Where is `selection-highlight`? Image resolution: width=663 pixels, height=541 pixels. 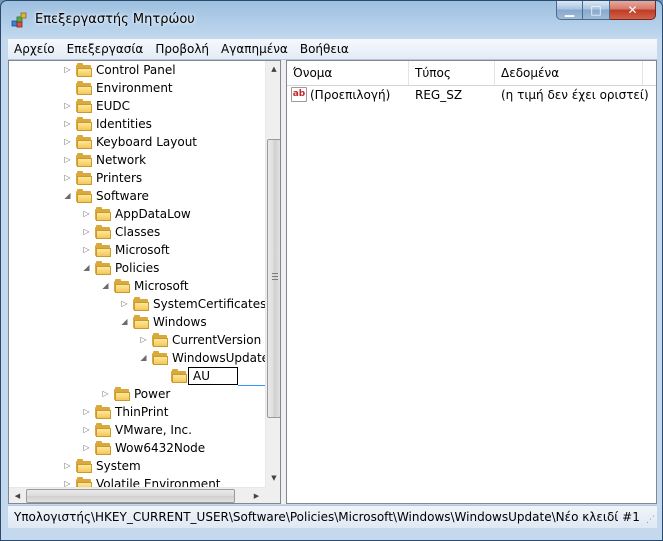 selection-highlight is located at coordinates (251, 376).